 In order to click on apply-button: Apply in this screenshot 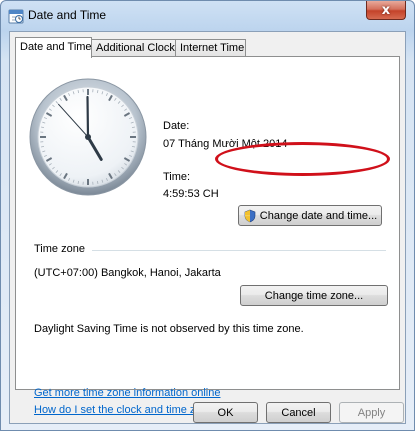, I will do `click(371, 412)`.